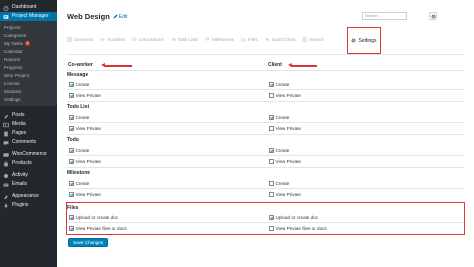 The height and width of the screenshot is (267, 474). I want to click on client-todolist-view-private: View Private, so click(285, 128).